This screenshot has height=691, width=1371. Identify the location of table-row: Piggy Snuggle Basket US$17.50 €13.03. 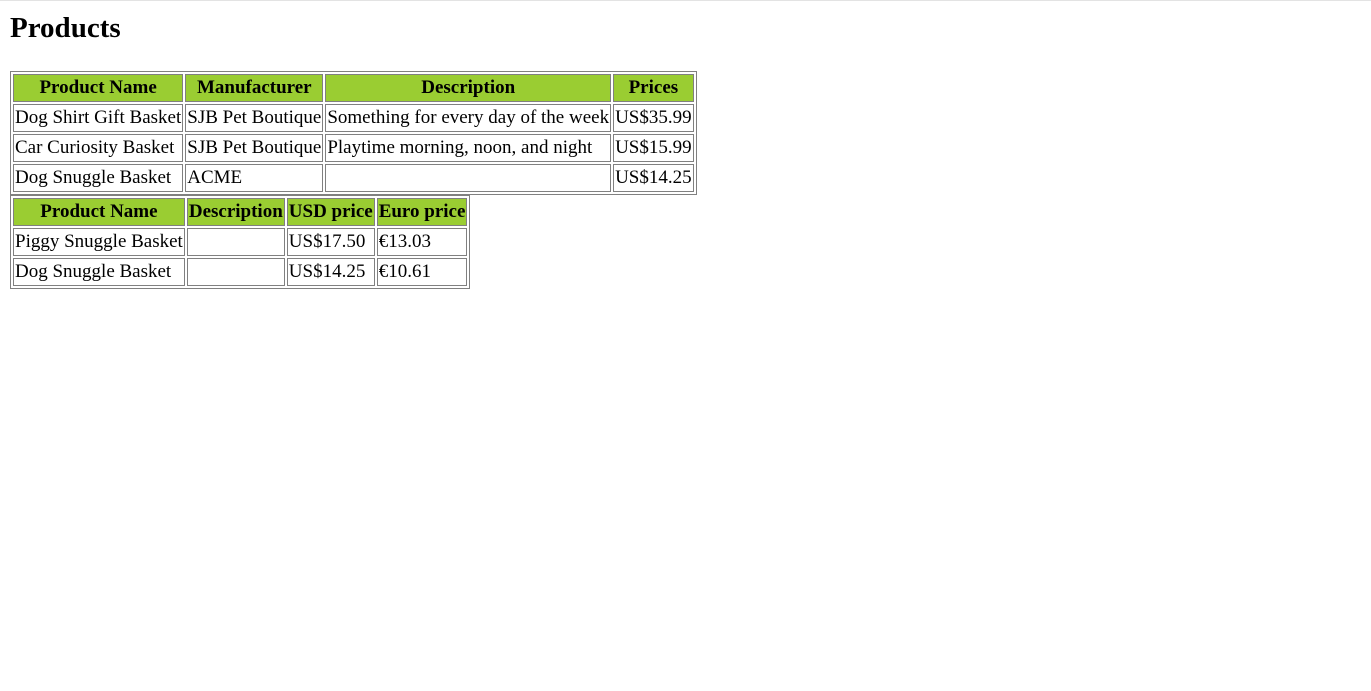
(240, 242).